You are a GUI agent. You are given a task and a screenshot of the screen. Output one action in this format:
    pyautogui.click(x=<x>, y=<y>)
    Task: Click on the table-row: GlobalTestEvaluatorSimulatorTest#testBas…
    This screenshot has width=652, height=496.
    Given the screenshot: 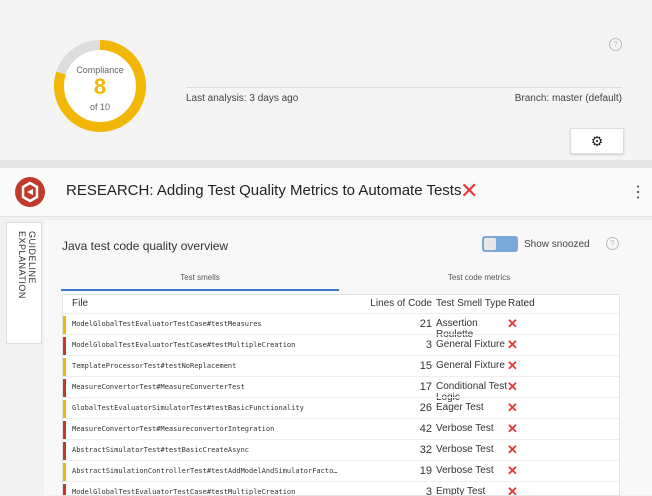 What is the action you would take?
    pyautogui.click(x=341, y=408)
    